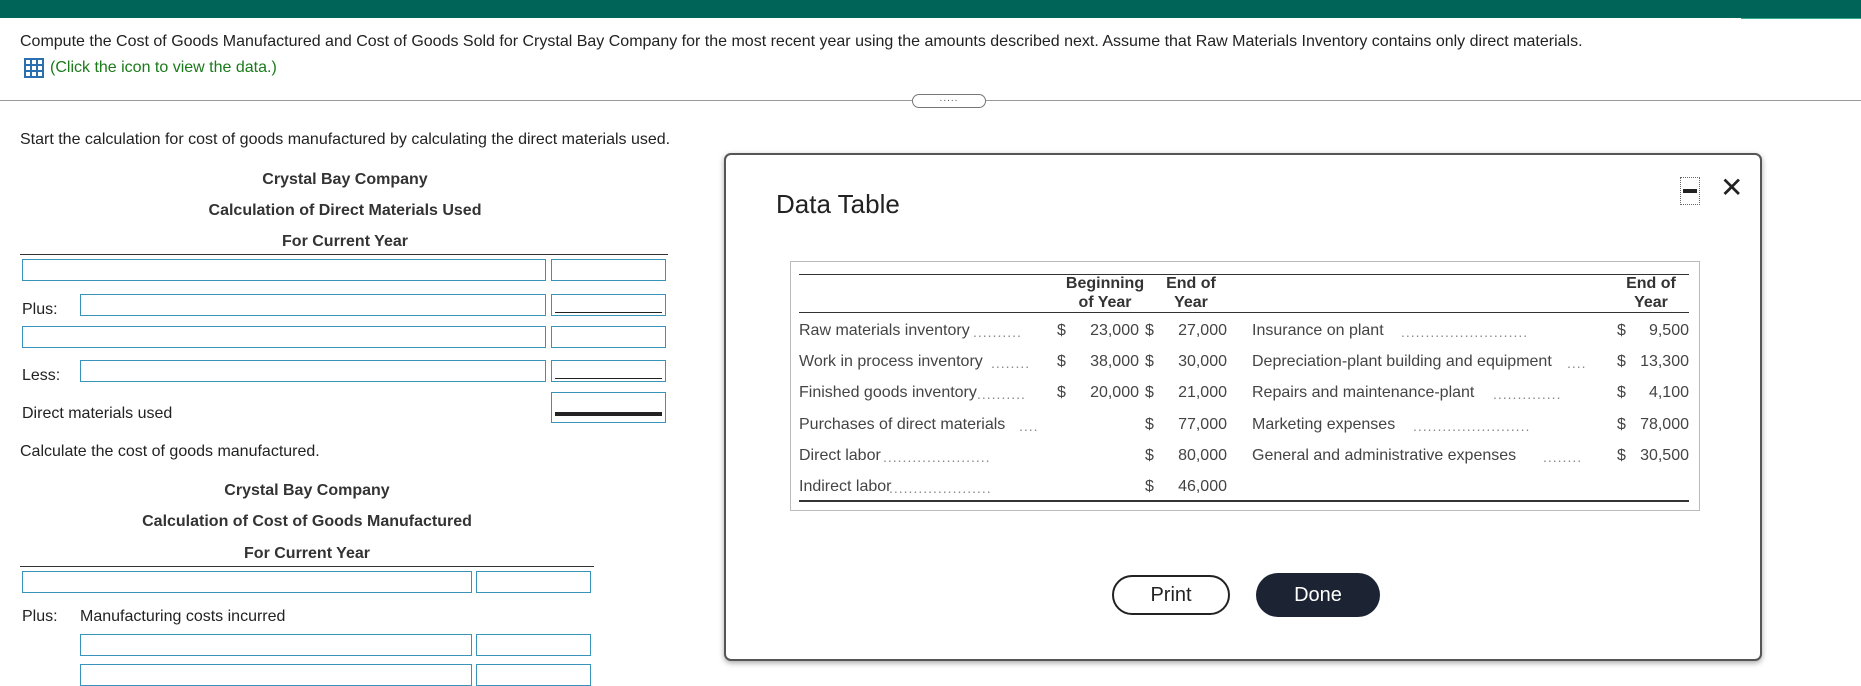  I want to click on company-name-2: Crystal Bay Company, so click(307, 490).